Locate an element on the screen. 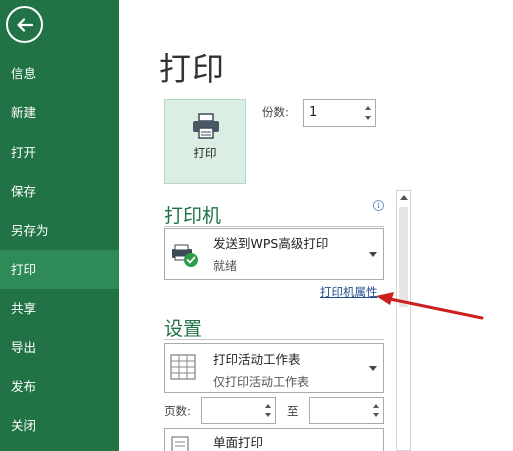  sidebar-item-new: 新建 is located at coordinates (59, 112).